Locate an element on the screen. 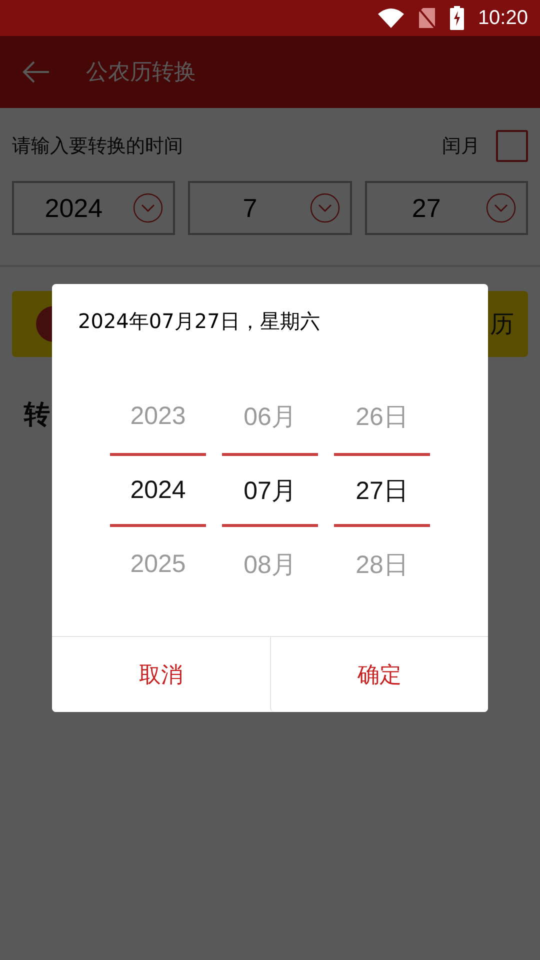 The height and width of the screenshot is (960, 540). leap-month-checkbox is located at coordinates (512, 146).